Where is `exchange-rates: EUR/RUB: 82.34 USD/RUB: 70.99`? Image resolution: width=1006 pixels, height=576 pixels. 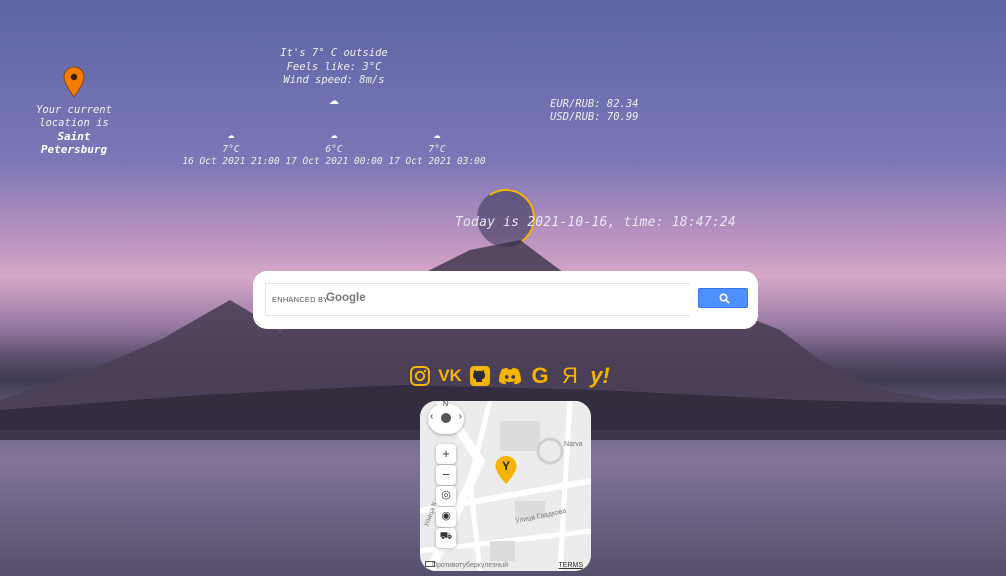 exchange-rates: EUR/RUB: 82.34 USD/RUB: 70.99 is located at coordinates (594, 111).